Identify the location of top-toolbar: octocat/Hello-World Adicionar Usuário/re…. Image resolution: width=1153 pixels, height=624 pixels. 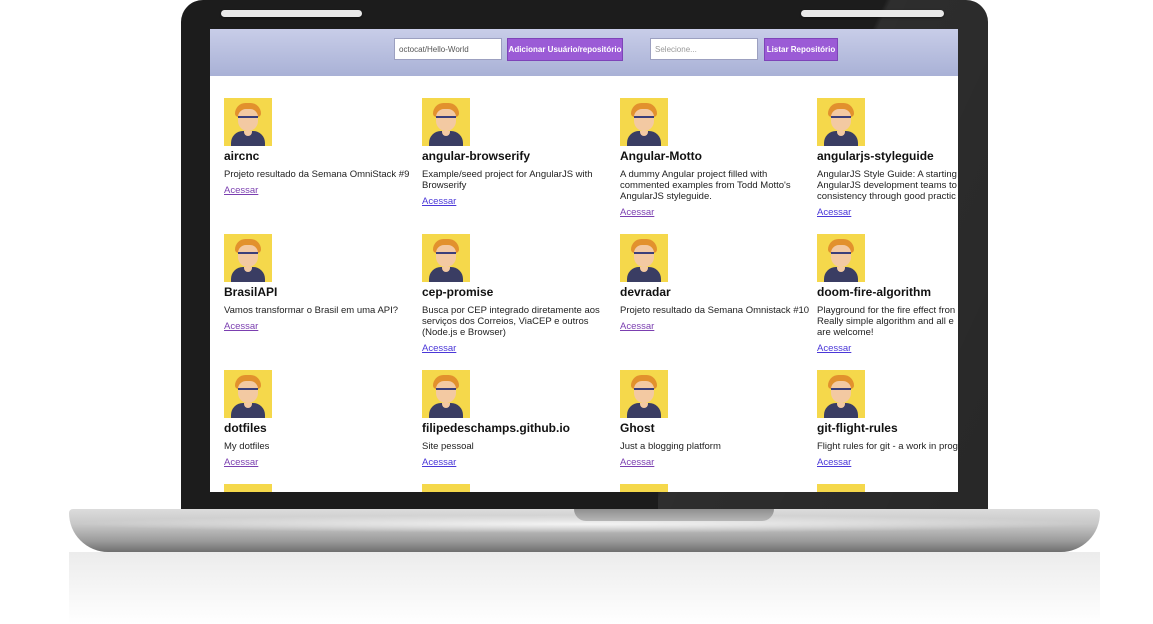
(584, 52).